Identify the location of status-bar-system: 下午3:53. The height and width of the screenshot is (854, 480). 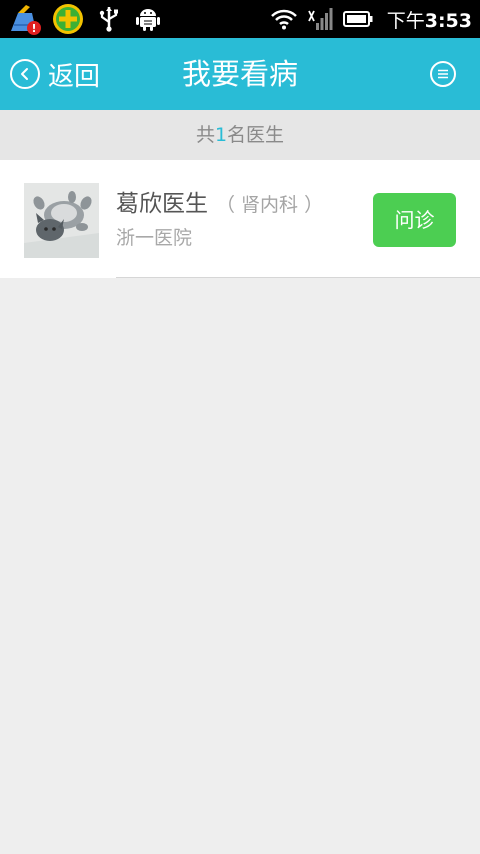
(371, 19).